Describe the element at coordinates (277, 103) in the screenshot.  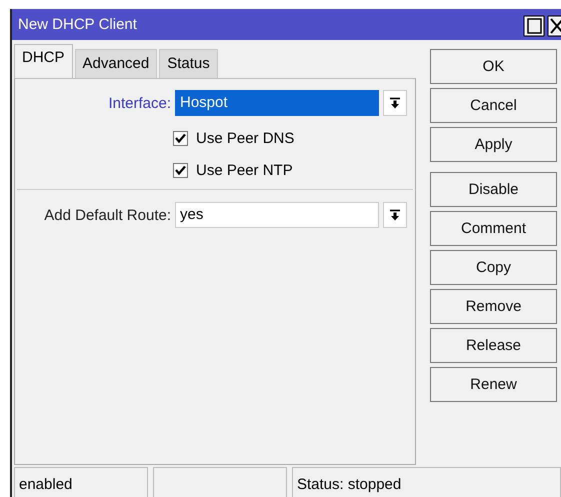
I see `select-field: Hospot` at that location.